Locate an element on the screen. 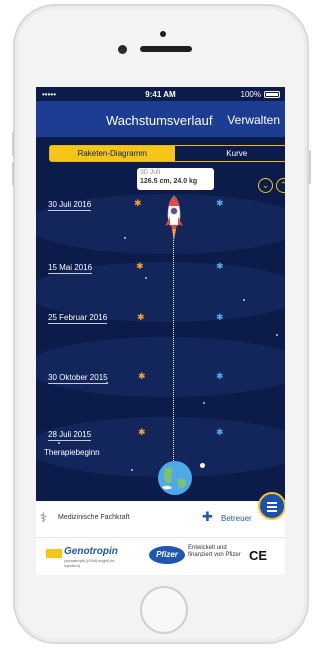 The height and width of the screenshot is (651, 321). caregiver-icon: ✚ is located at coordinates (207, 516).